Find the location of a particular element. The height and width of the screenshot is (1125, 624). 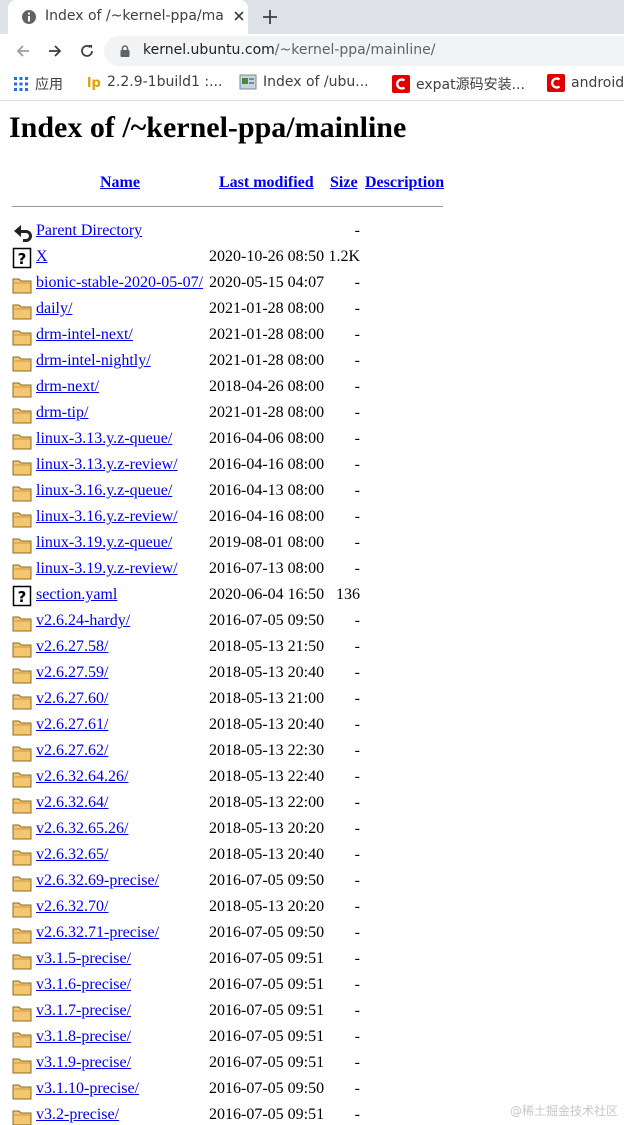

file-link: v2.6.24-hardy/ is located at coordinates (83, 621).